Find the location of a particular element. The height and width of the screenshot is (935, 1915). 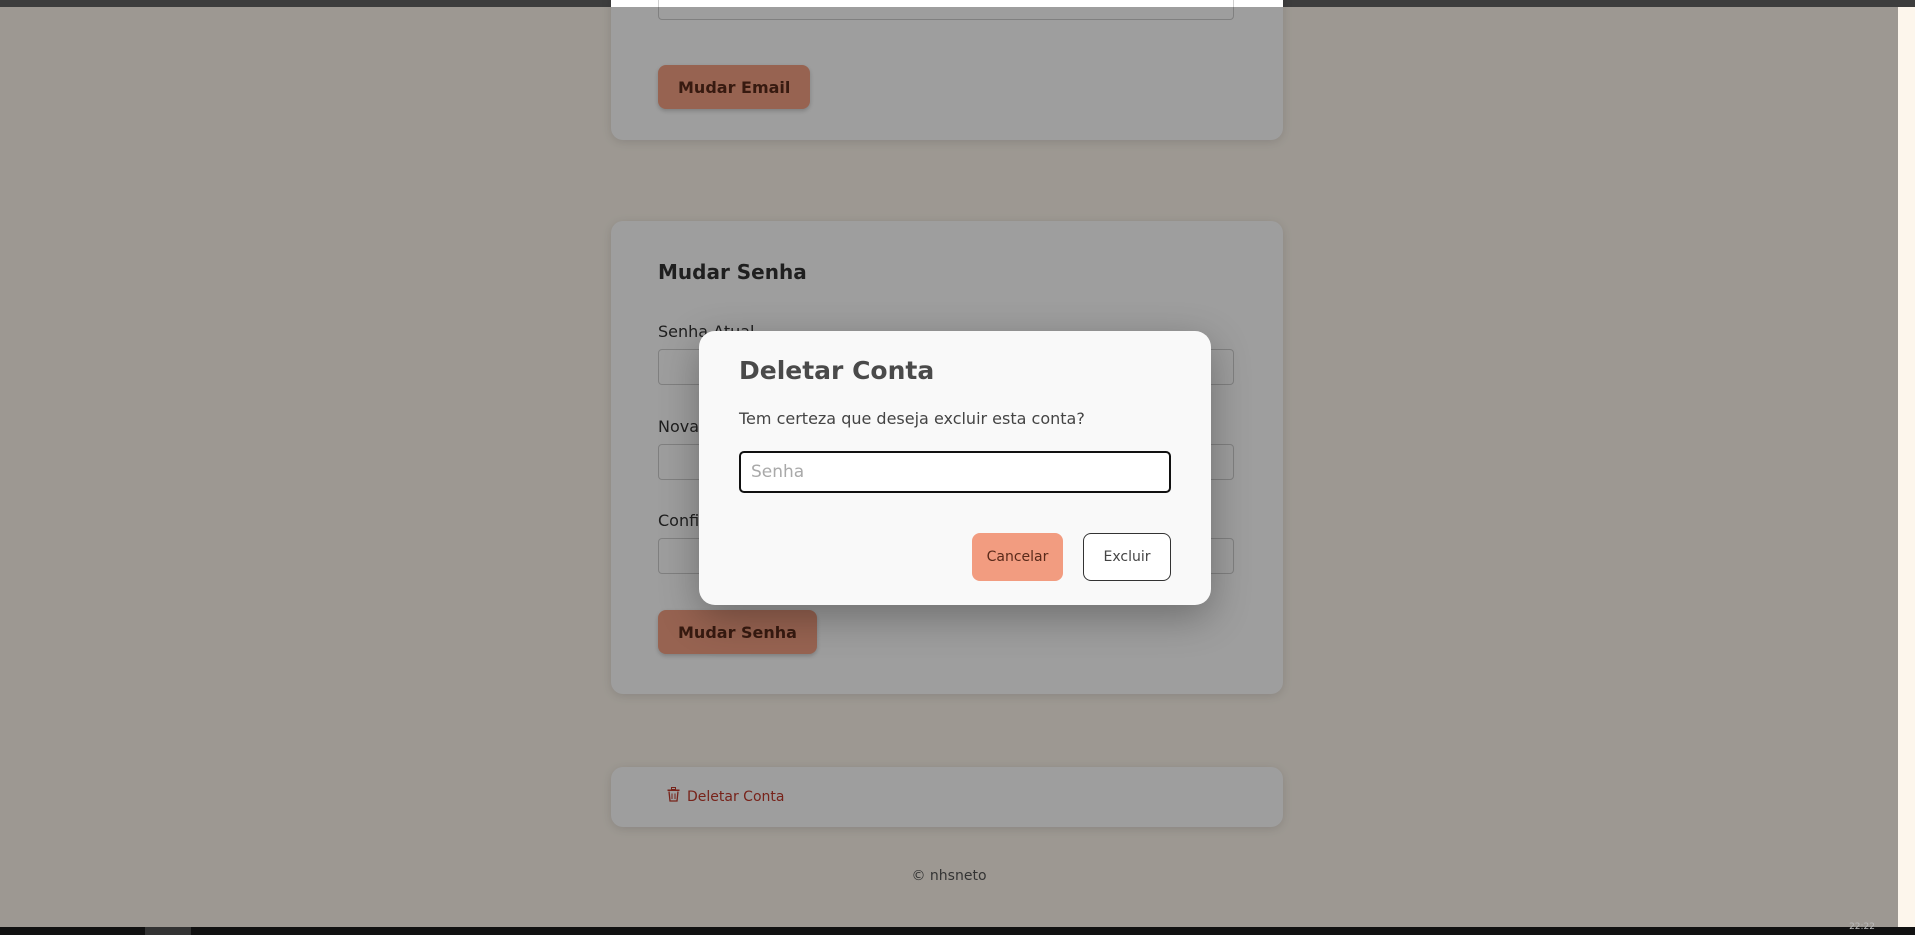

taskbar-clock: 22:22 is located at coordinates (1862, 927).